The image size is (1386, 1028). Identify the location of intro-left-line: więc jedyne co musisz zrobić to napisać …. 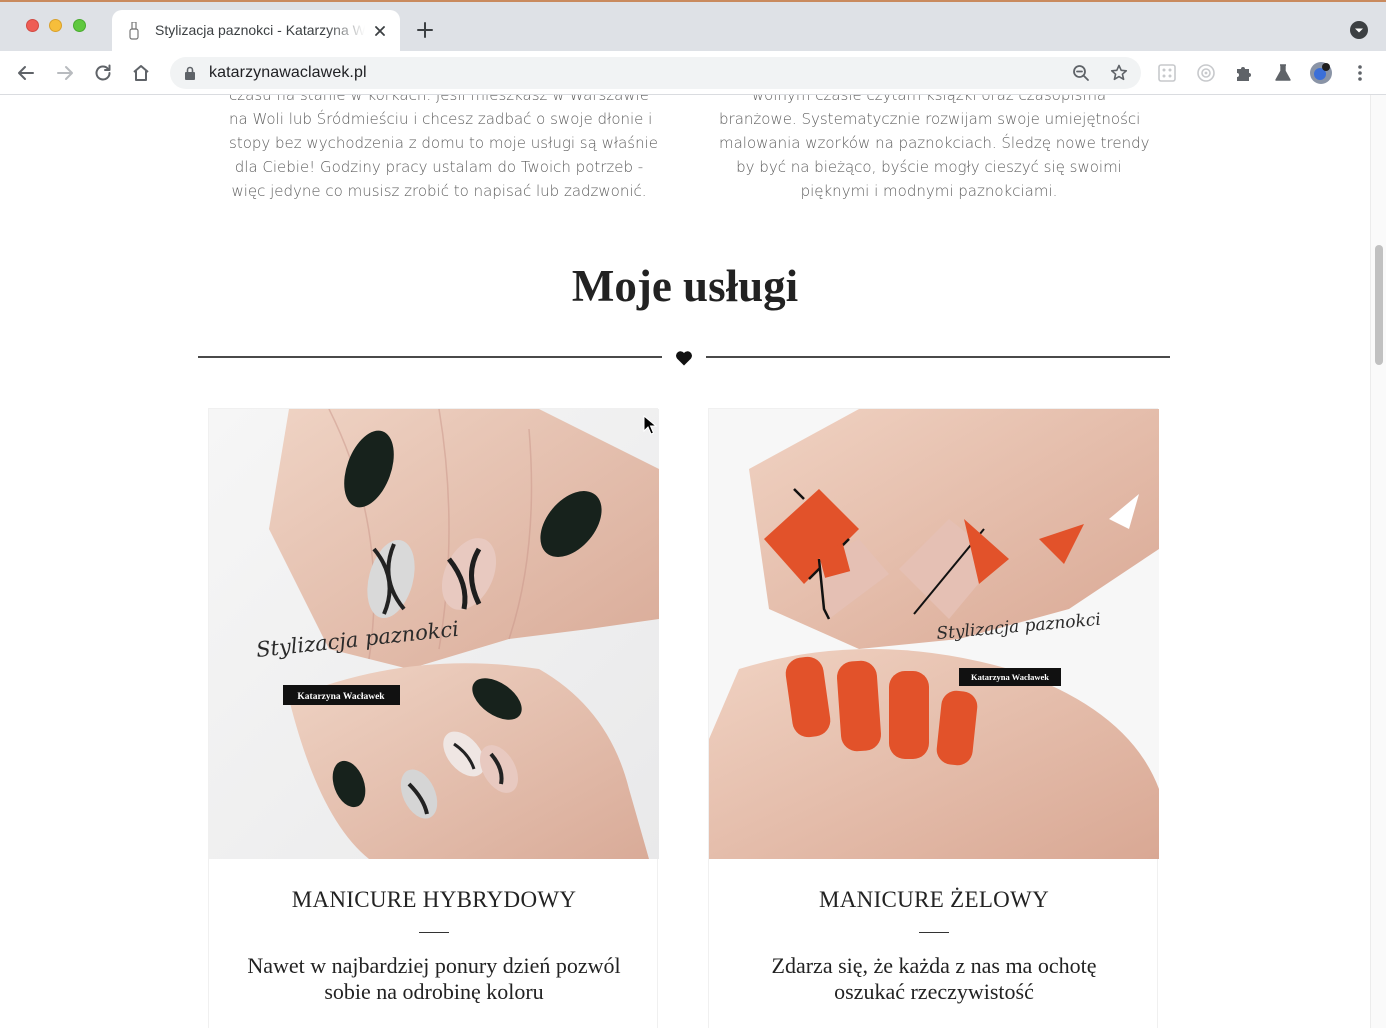
(439, 191).